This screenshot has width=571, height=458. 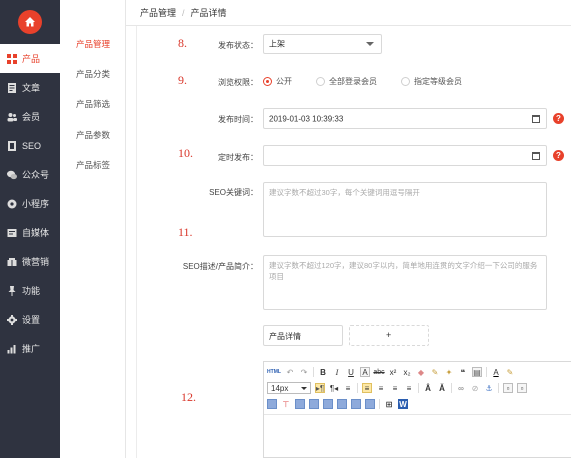 What do you see at coordinates (12, 116) in the screenshot?
I see `users-icon` at bounding box center [12, 116].